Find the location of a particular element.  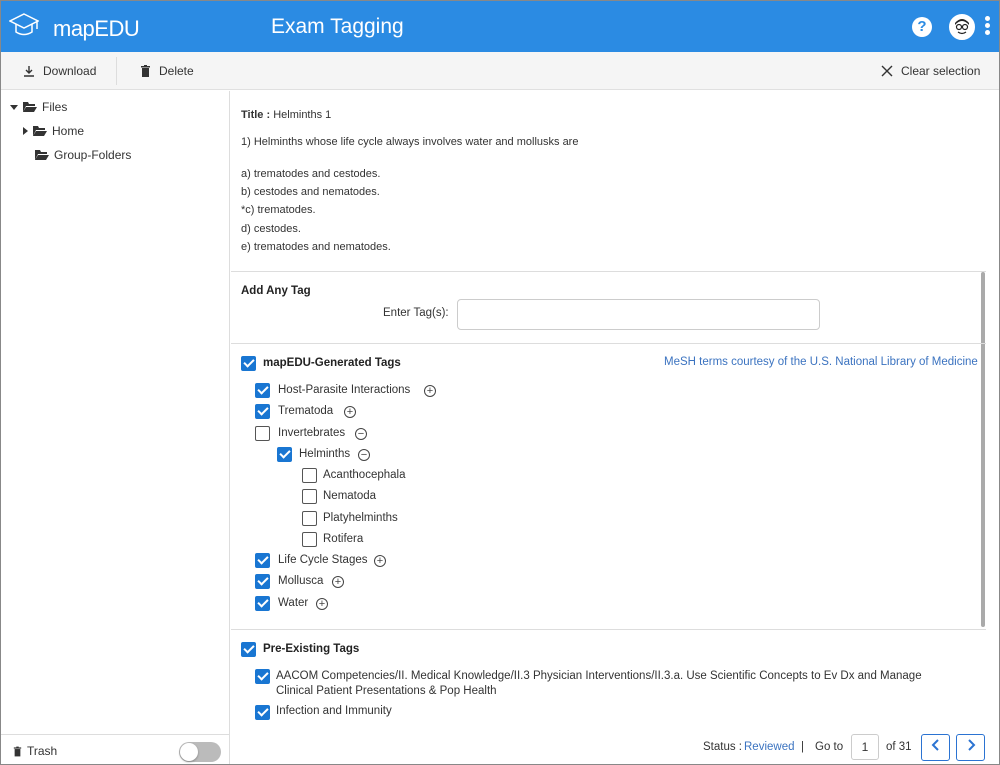

clear-selection-label: Clear selection is located at coordinates (941, 71).